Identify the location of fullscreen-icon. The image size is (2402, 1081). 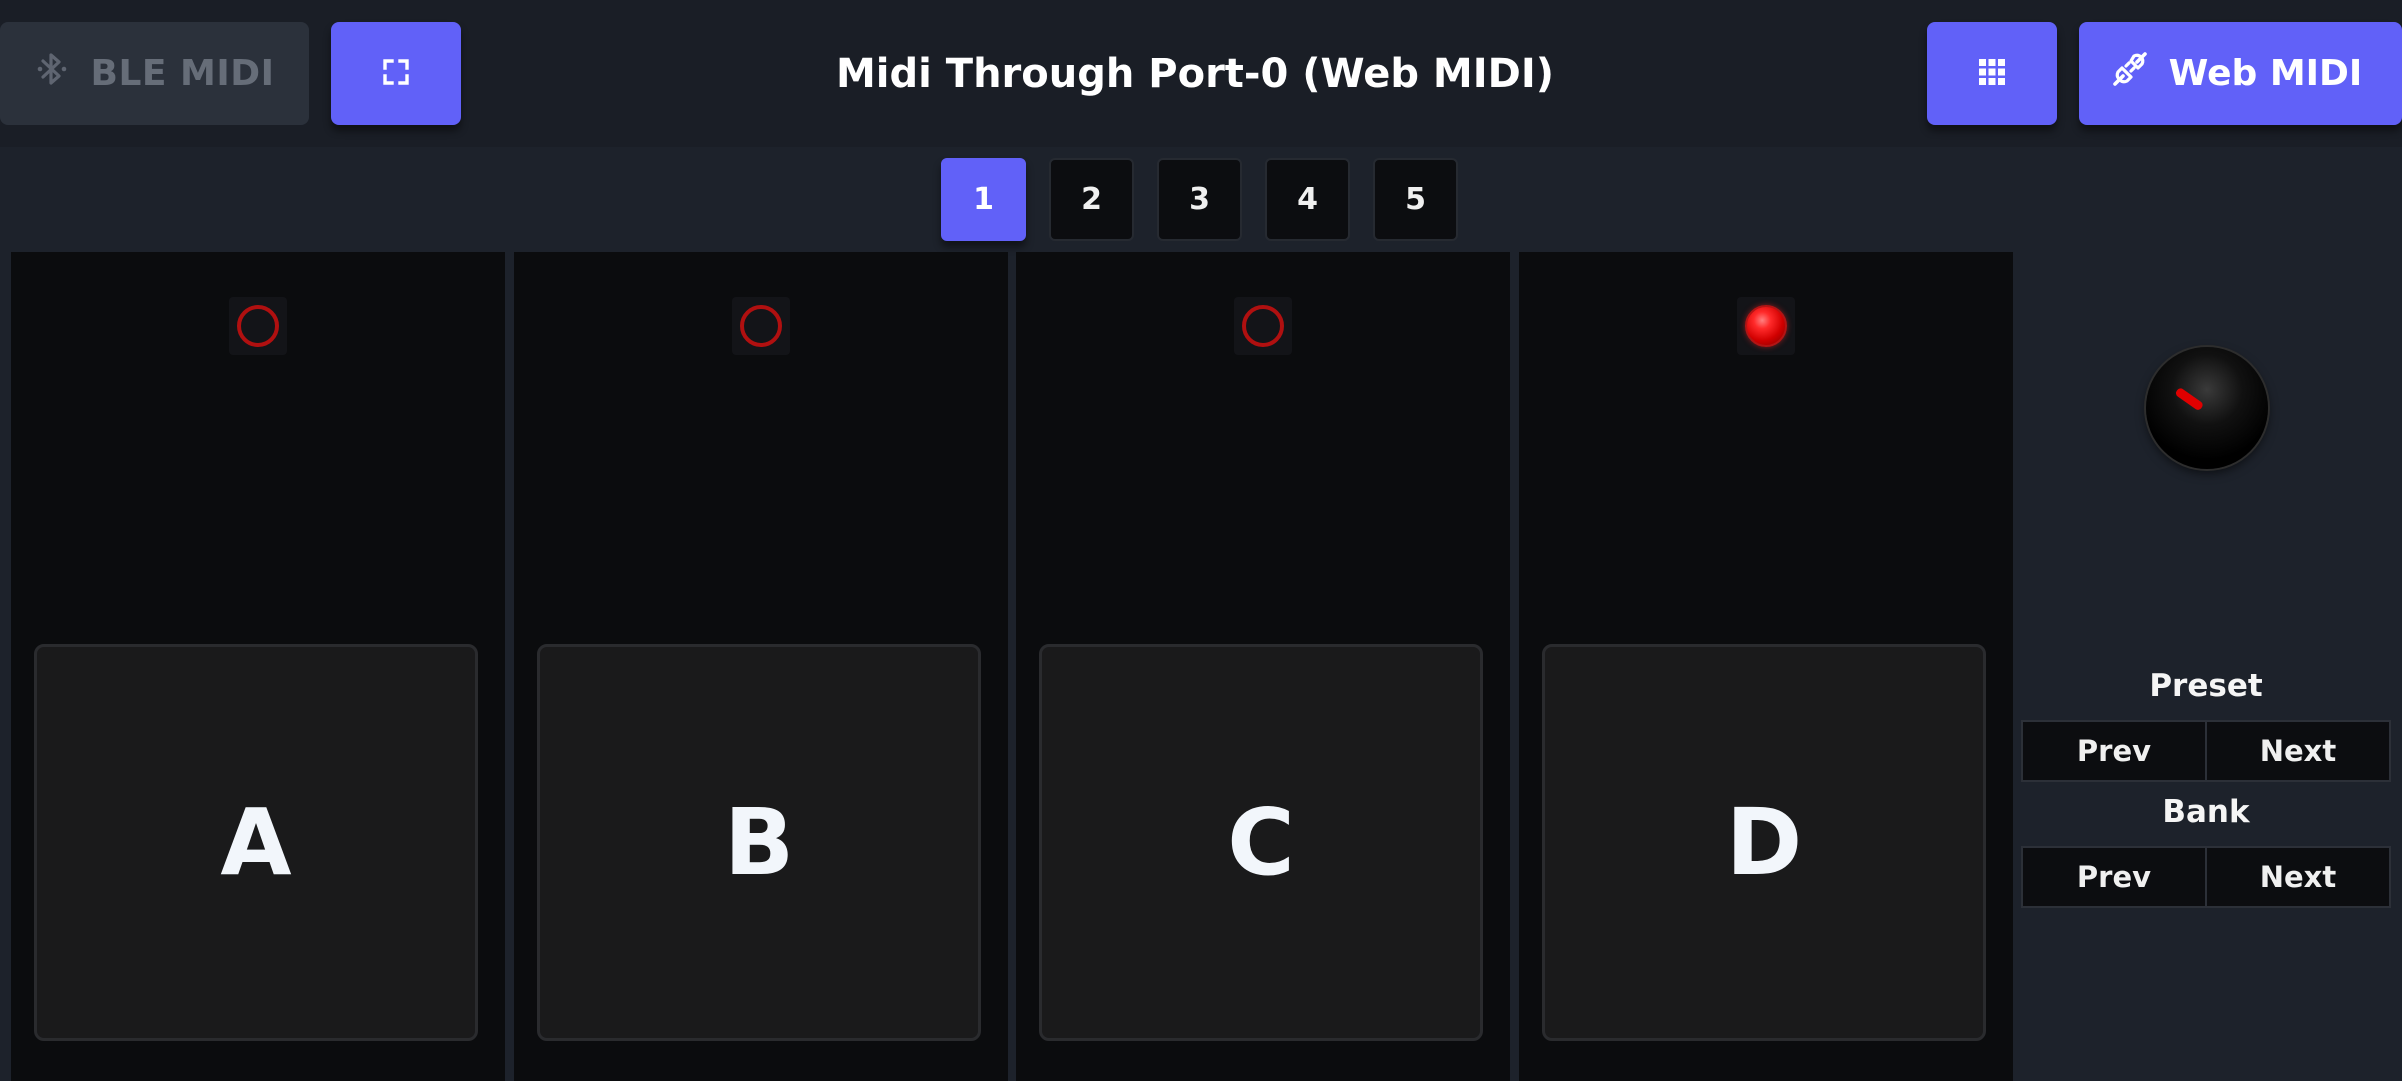
(396, 74).